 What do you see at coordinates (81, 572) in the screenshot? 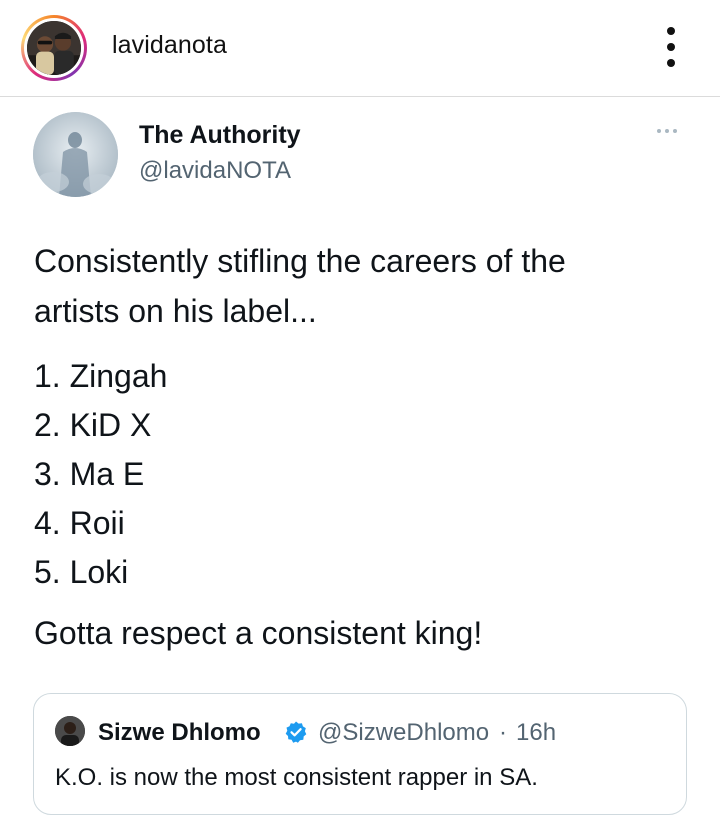
I see `tweet-list-item: 5. Loki` at bounding box center [81, 572].